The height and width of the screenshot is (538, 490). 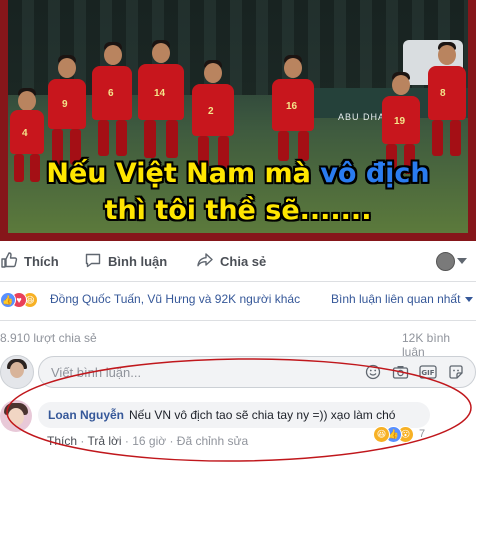 I want to click on speech-bubble-icon, so click(x=96, y=261).